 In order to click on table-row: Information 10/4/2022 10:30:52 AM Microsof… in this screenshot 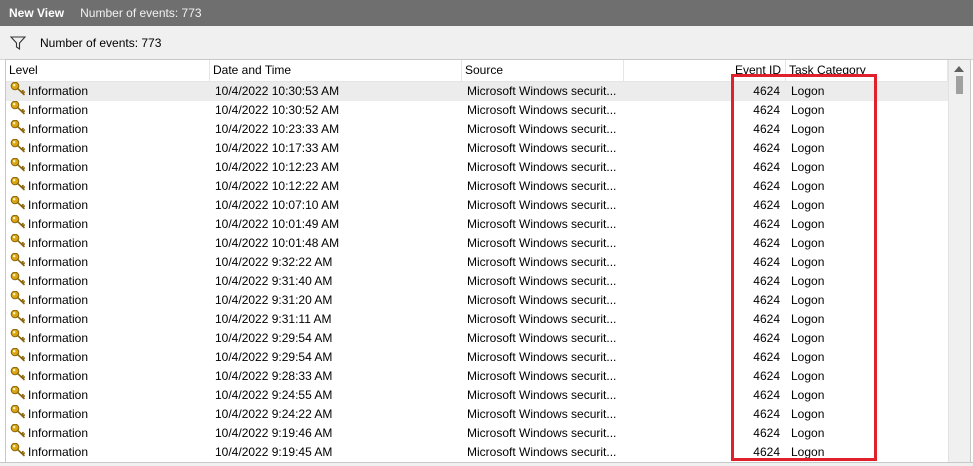, I will do `click(477, 110)`.